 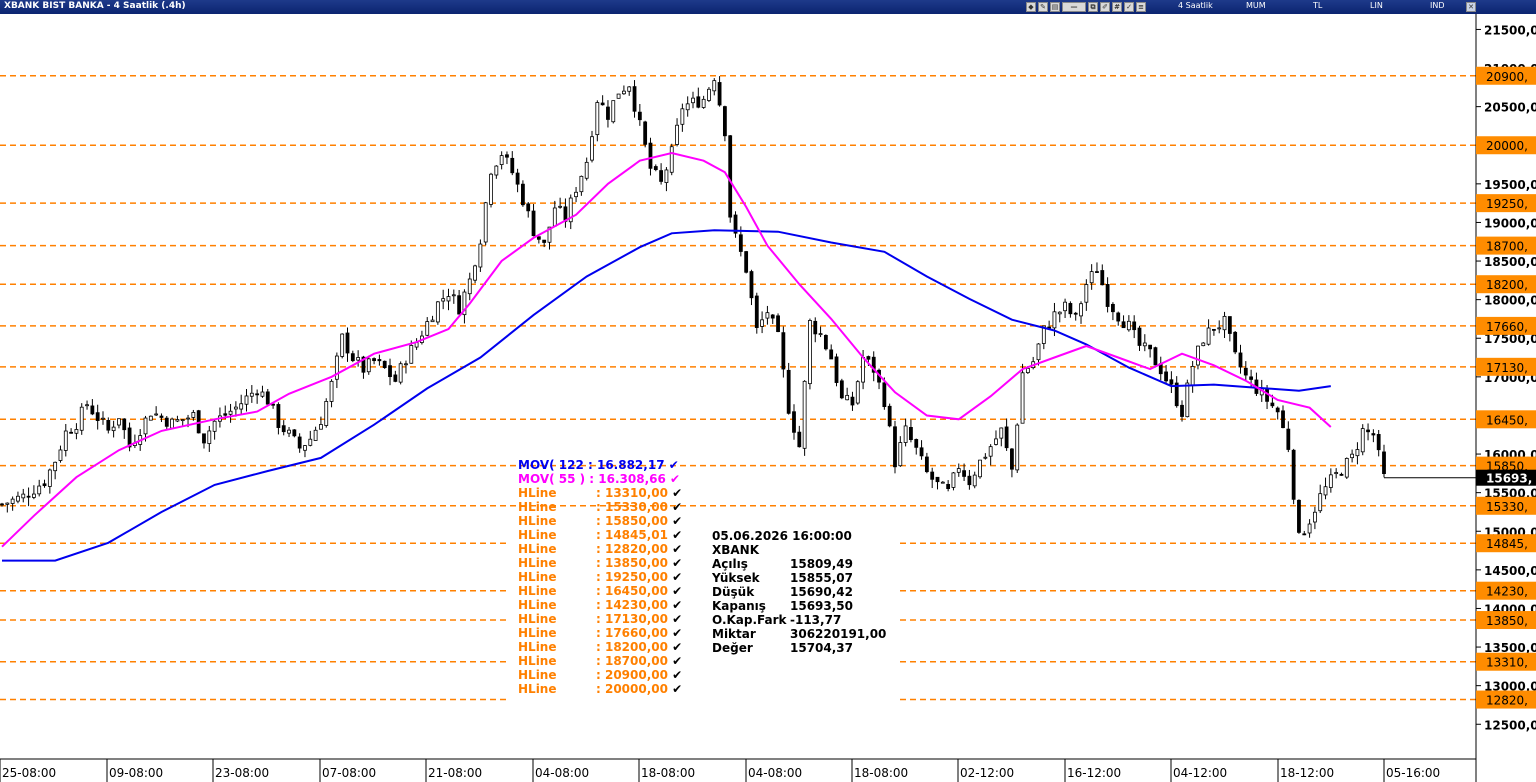 I want to click on legend-hline-item: HLine: 13310,00 ✔, so click(x=600, y=493).